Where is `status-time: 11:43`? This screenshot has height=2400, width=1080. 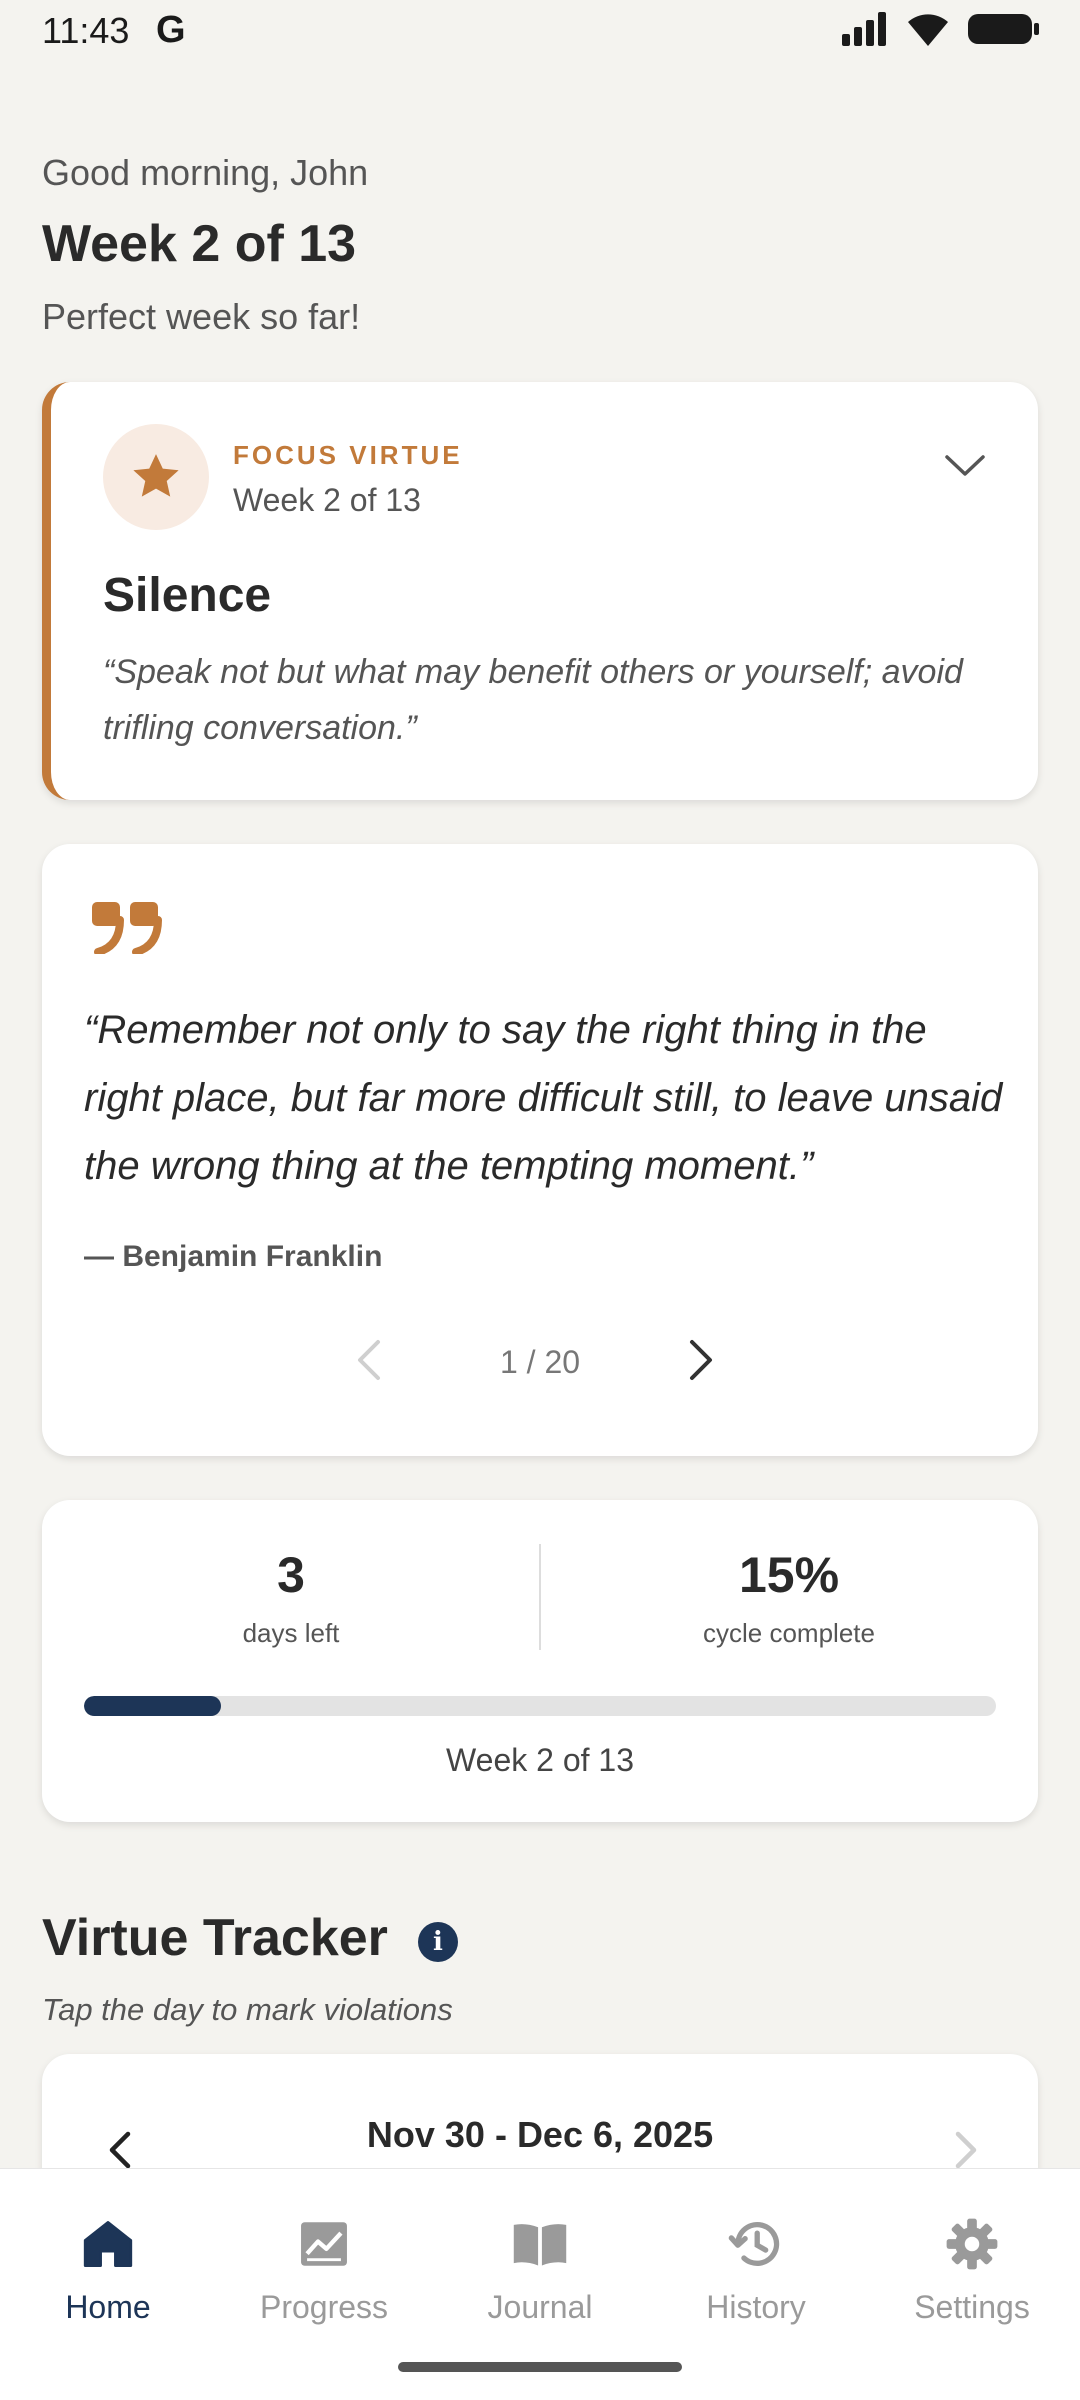
status-time: 11:43 is located at coordinates (86, 30).